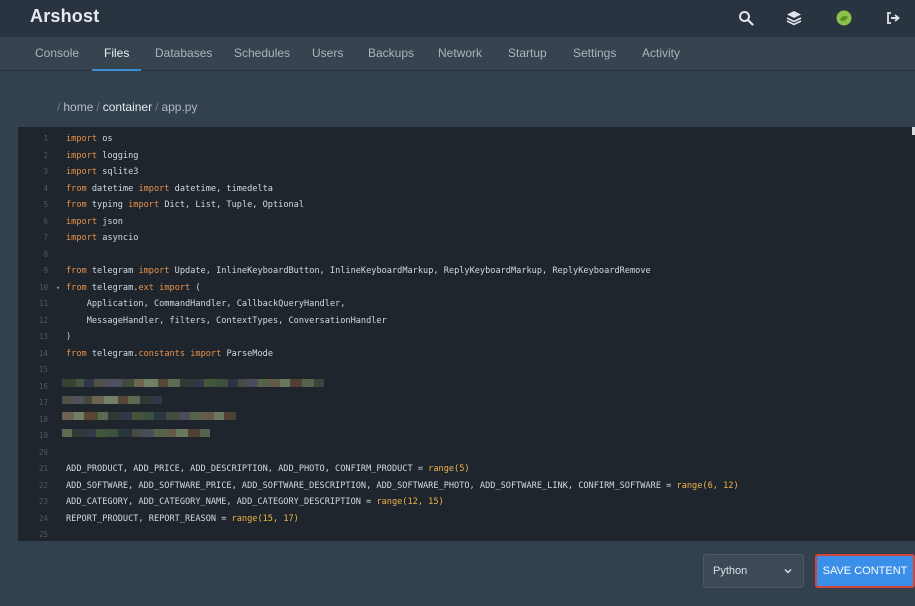 The image size is (915, 606). Describe the element at coordinates (43, 303) in the screenshot. I see `line-number: 11` at that location.